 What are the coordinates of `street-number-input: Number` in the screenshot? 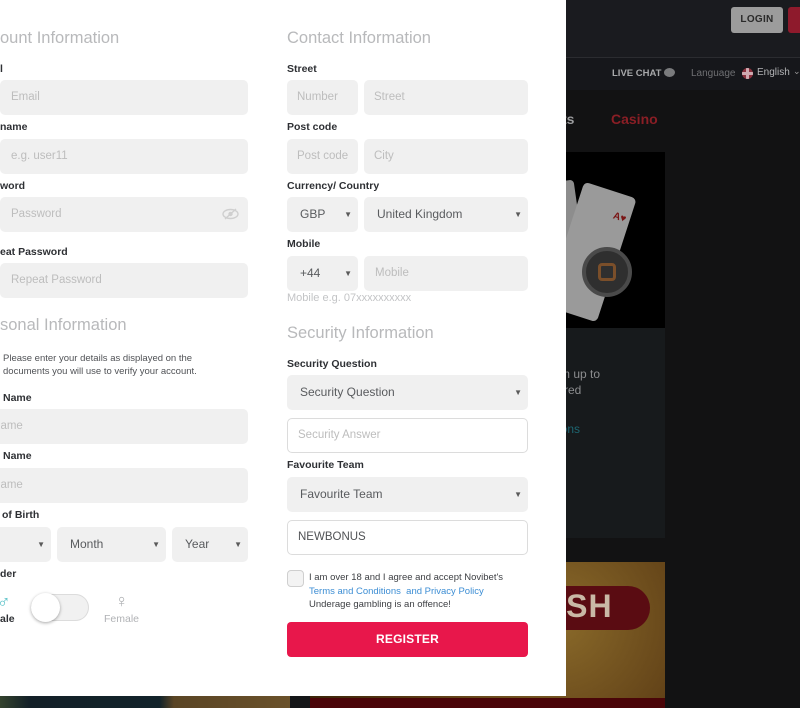 It's located at (322, 97).